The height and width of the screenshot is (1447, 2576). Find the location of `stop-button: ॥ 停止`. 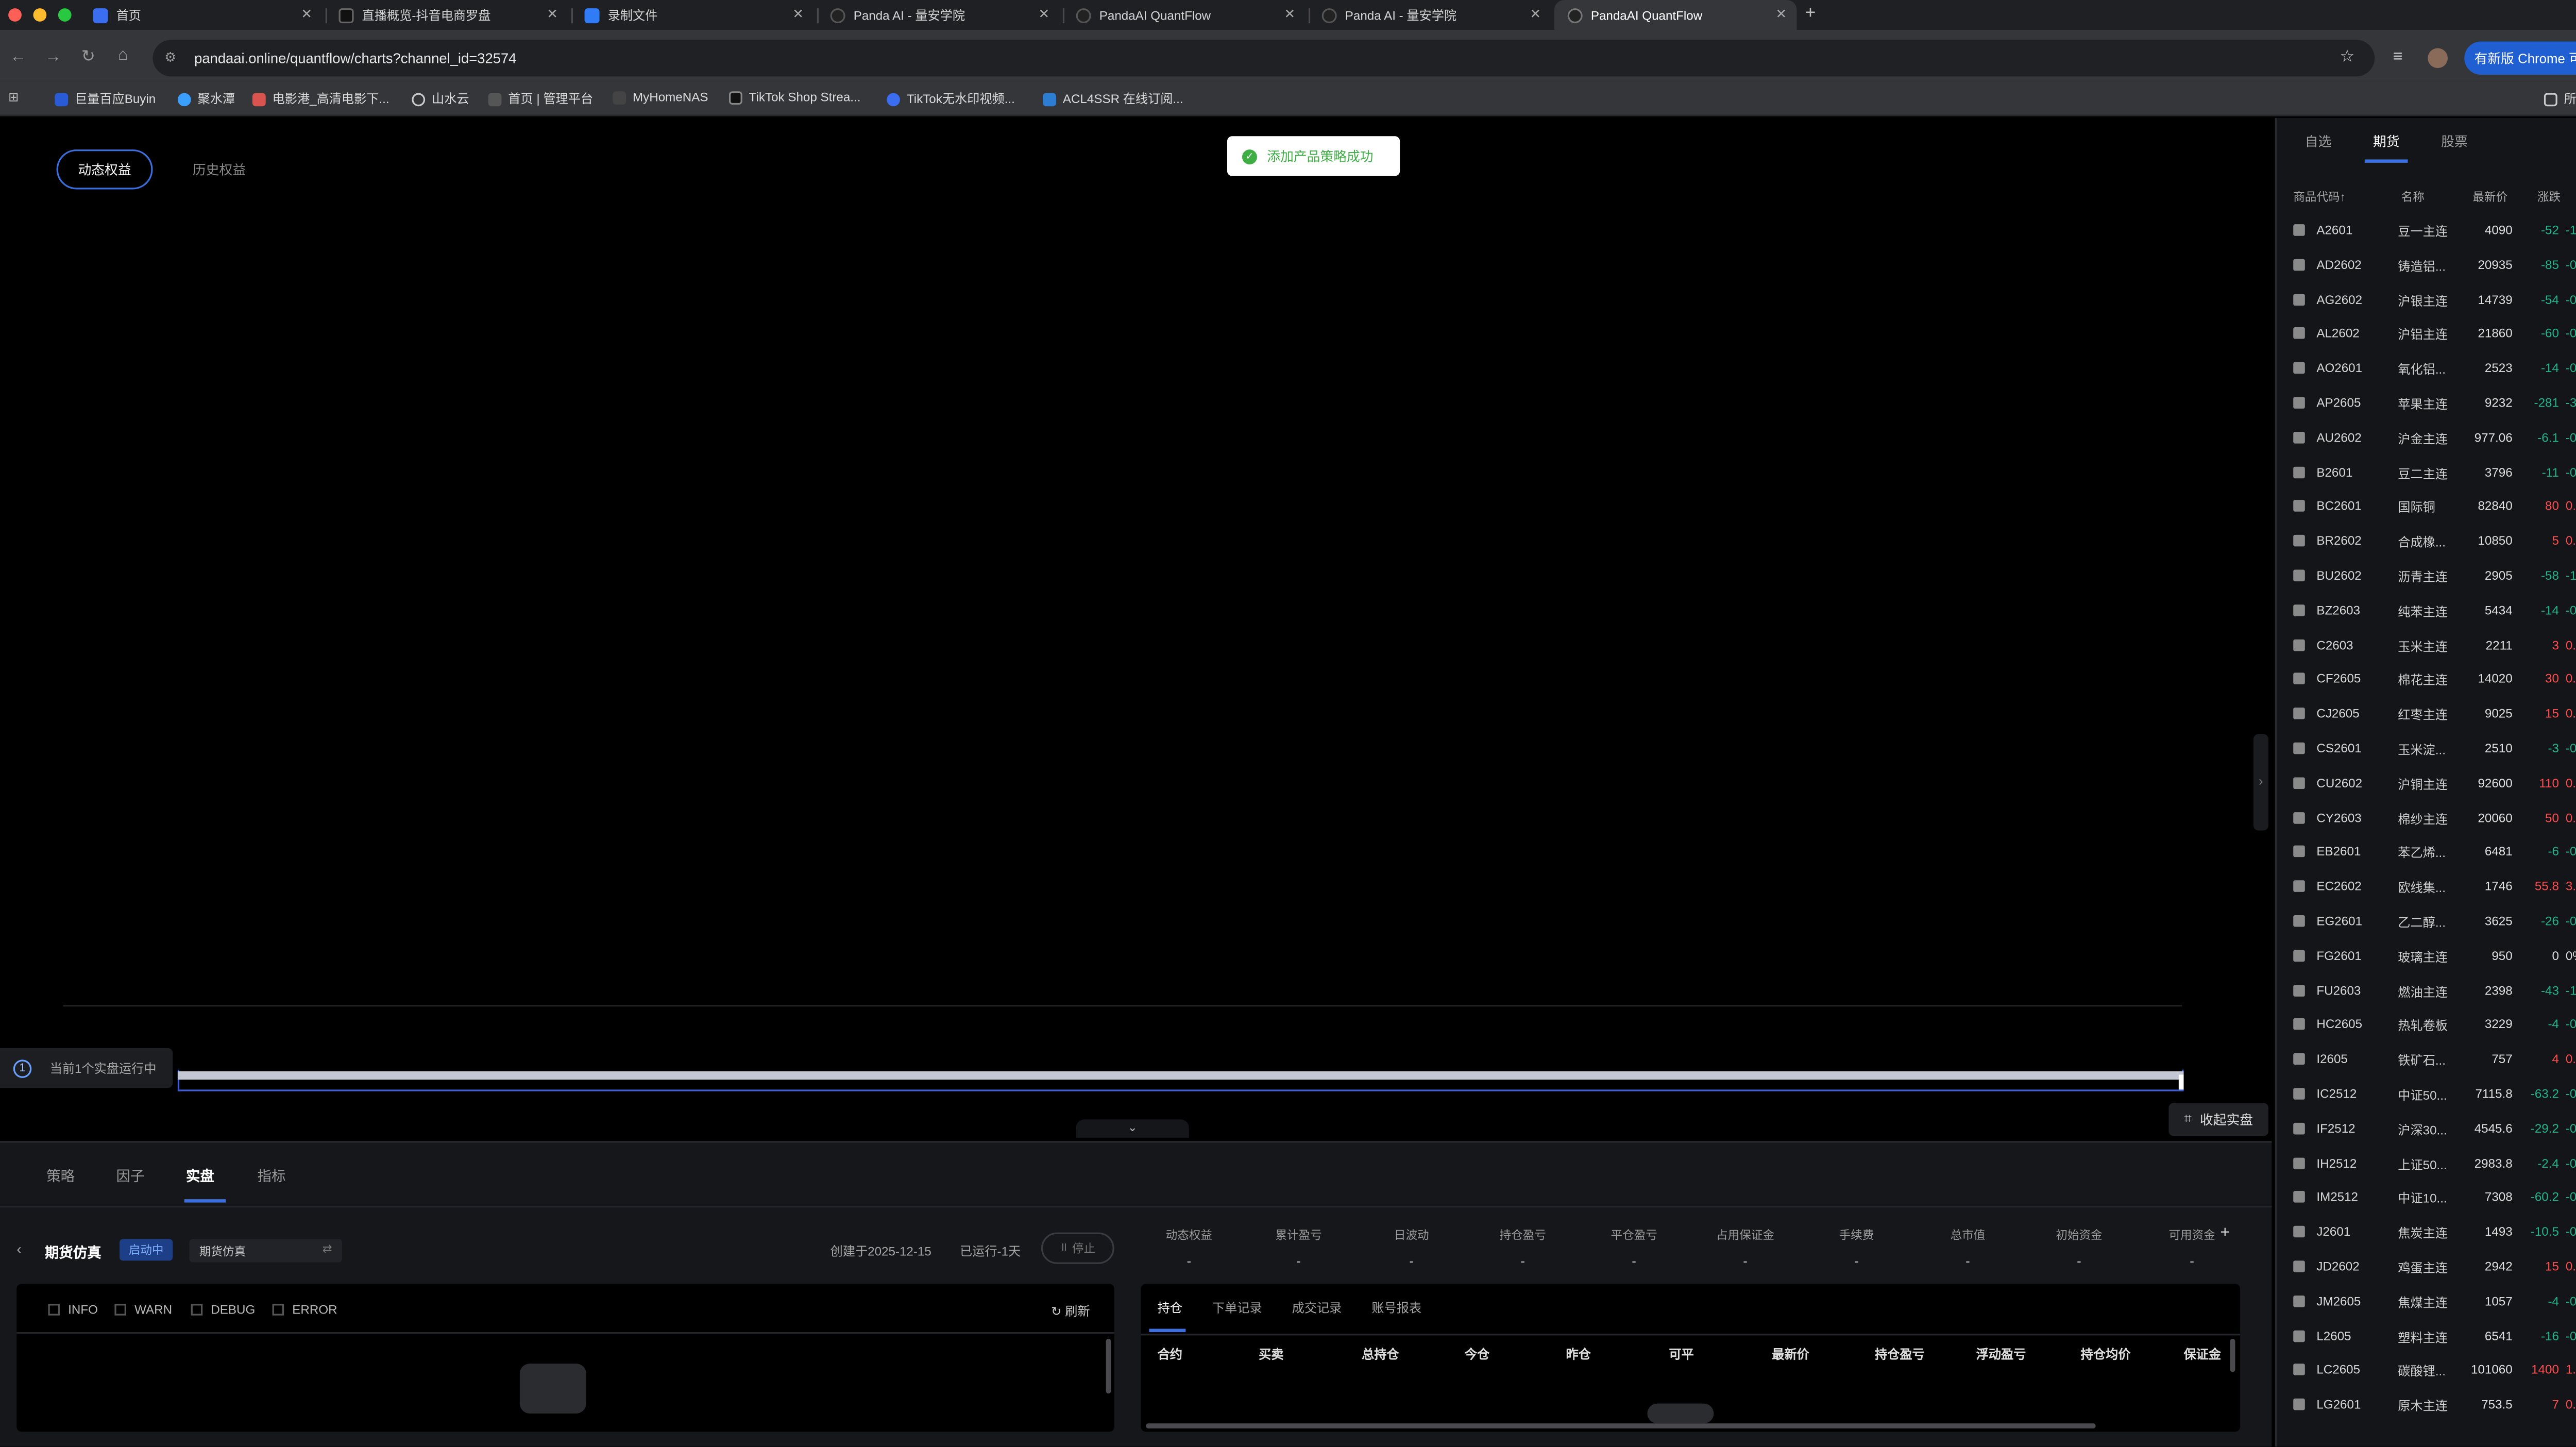

stop-button: ॥ 停止 is located at coordinates (1077, 1248).